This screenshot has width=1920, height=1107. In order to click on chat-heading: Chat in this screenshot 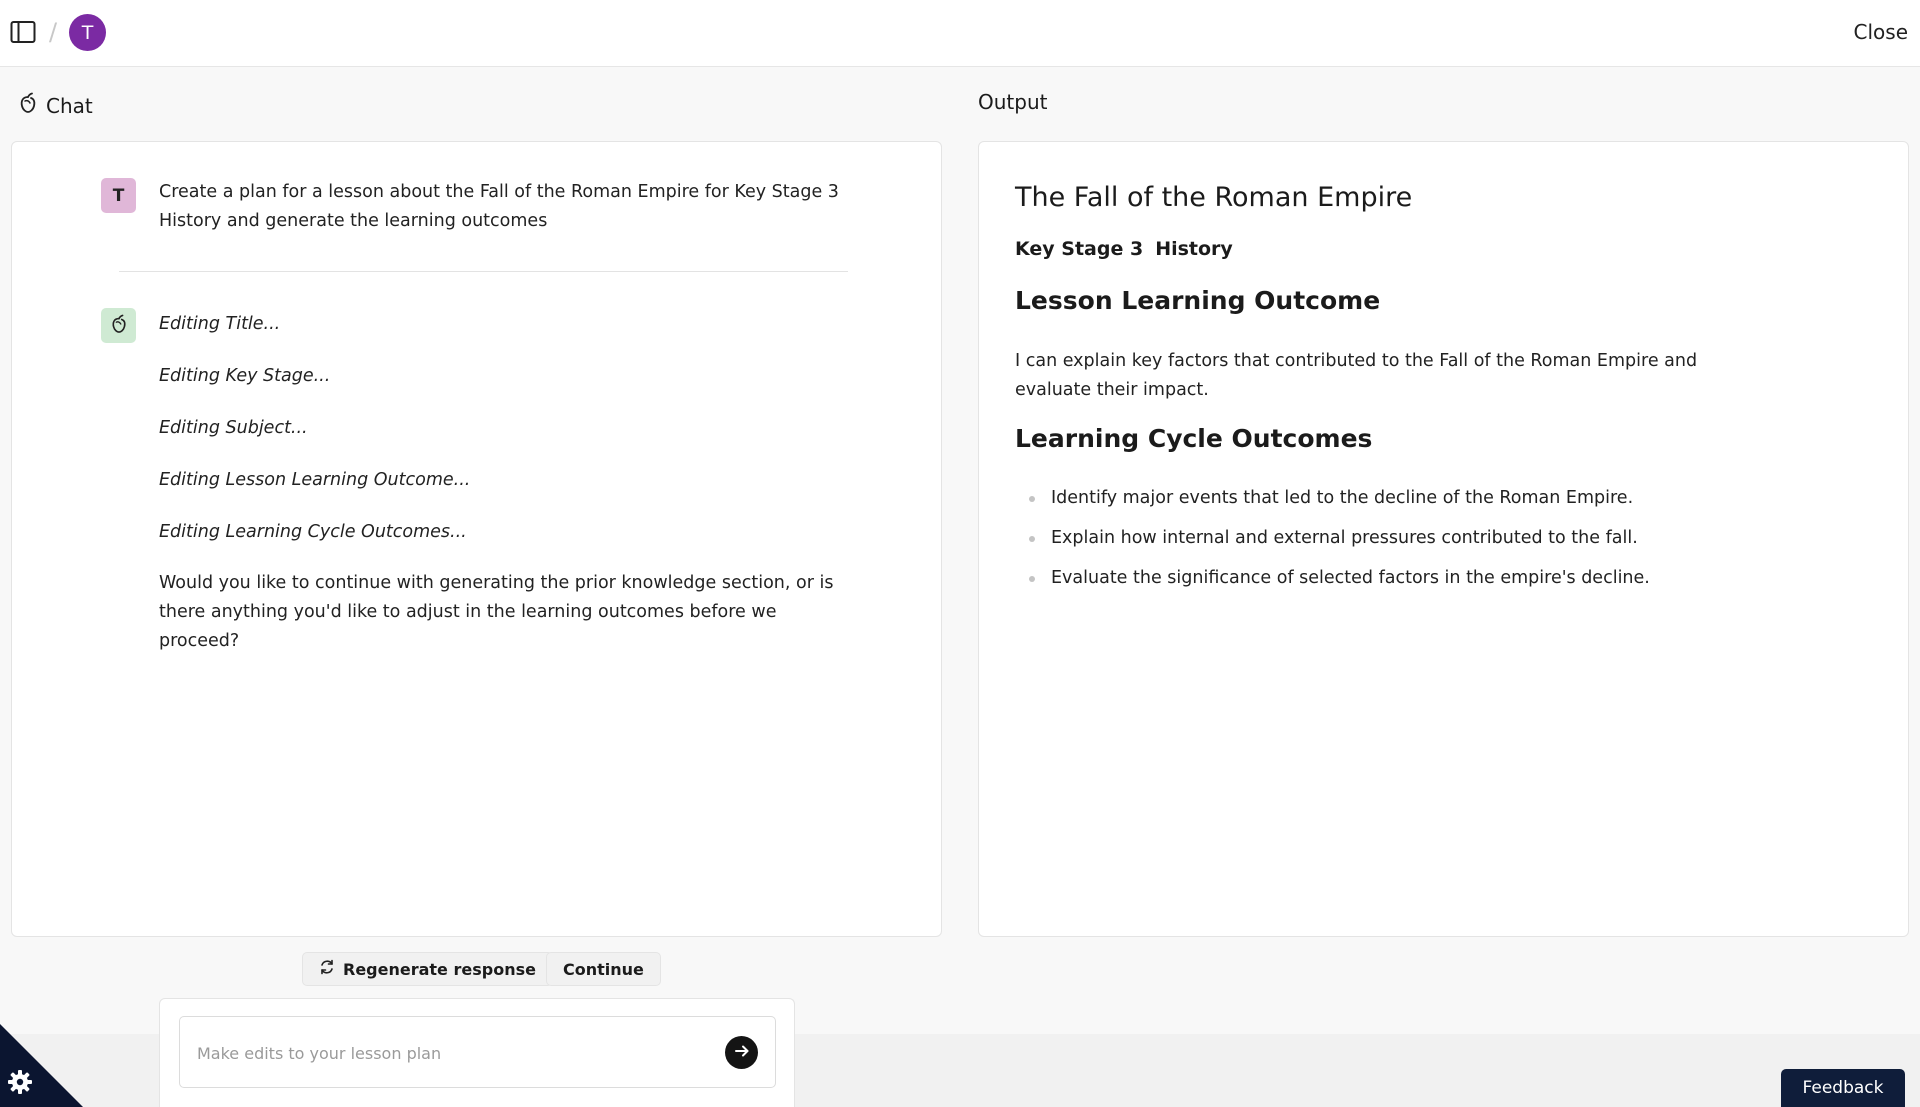, I will do `click(55, 105)`.